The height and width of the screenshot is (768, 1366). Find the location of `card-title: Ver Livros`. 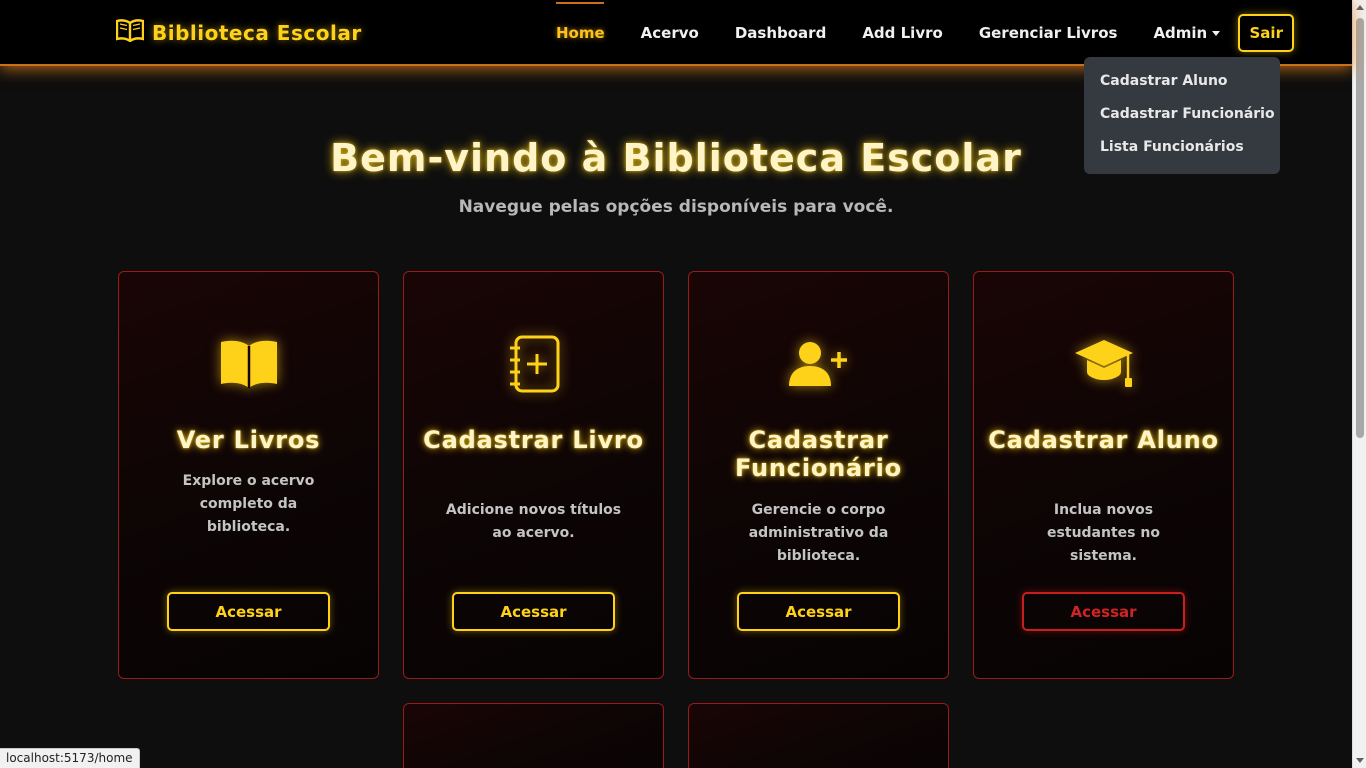

card-title: Ver Livros is located at coordinates (248, 440).